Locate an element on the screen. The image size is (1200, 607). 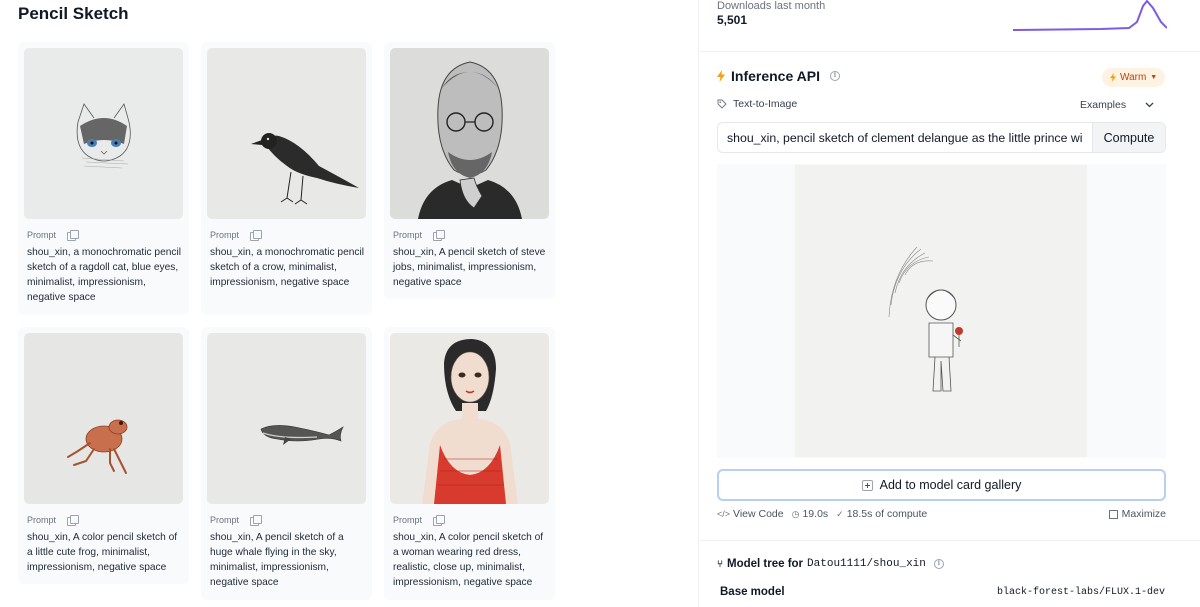
add-to-gallery-button: Add to model card gallery is located at coordinates (941, 485).